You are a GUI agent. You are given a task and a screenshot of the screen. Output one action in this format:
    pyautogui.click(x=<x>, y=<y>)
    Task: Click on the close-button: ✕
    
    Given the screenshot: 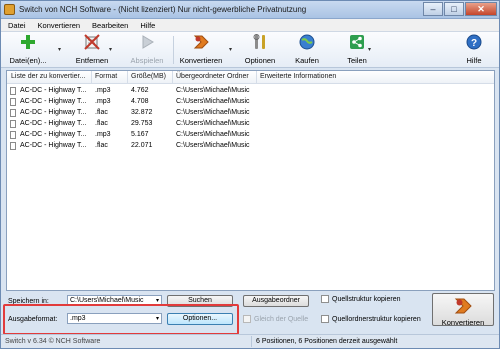 What is the action you would take?
    pyautogui.click(x=481, y=9)
    